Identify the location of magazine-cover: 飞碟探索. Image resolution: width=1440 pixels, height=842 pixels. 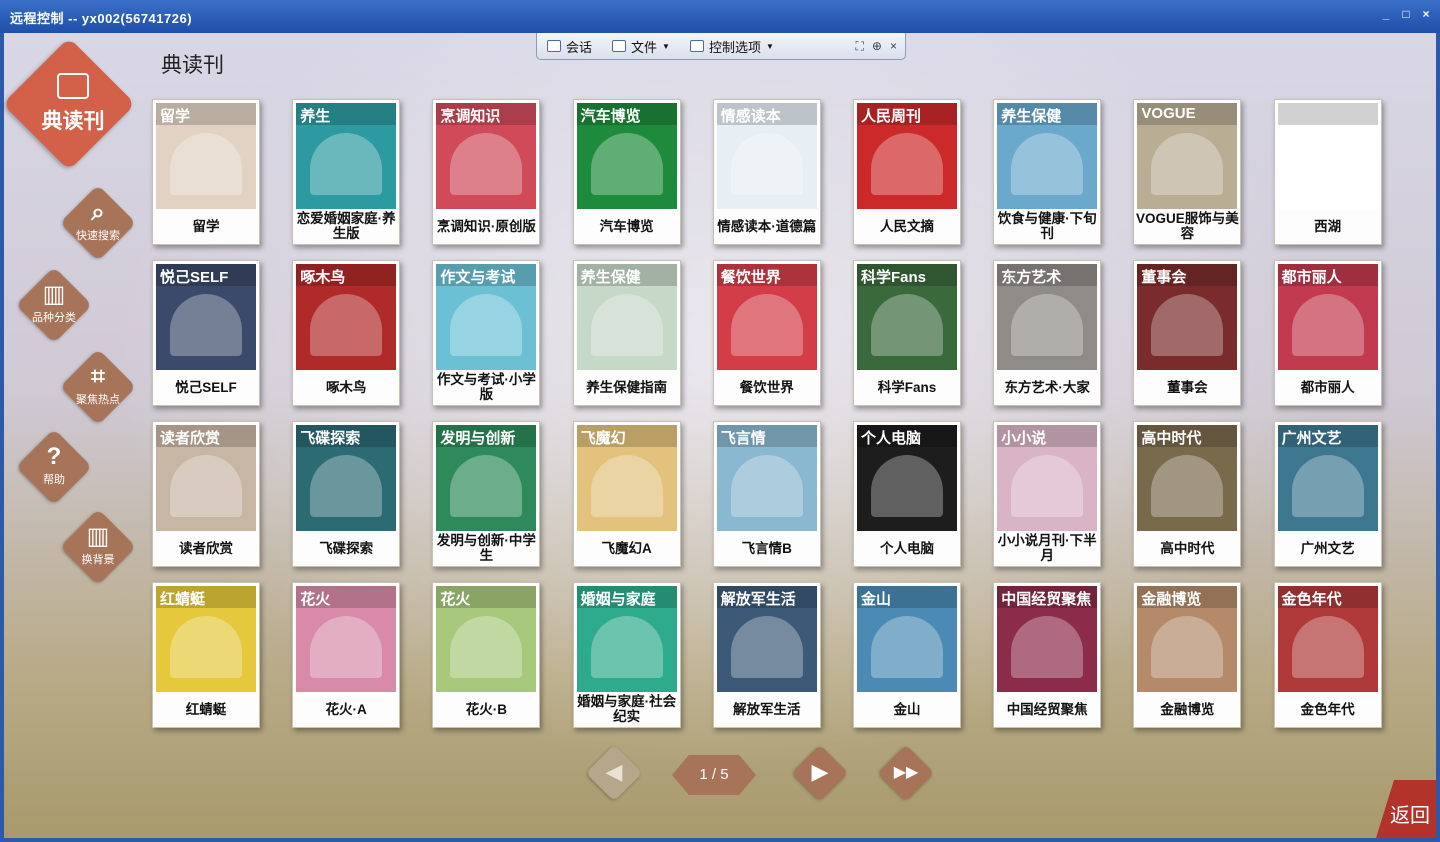
(346, 478).